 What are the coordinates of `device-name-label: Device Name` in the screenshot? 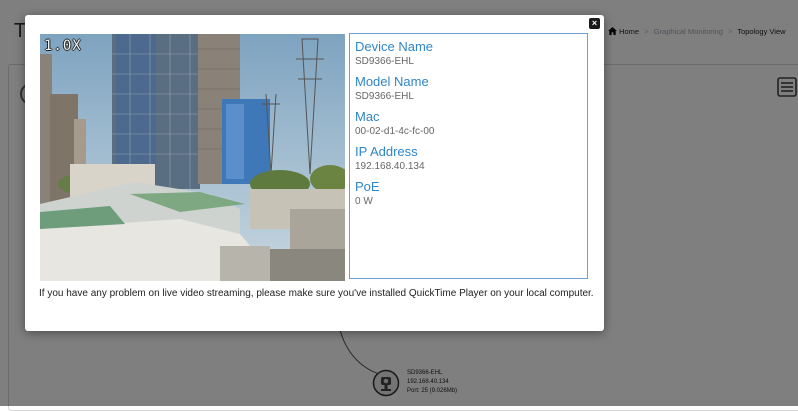 It's located at (394, 46).